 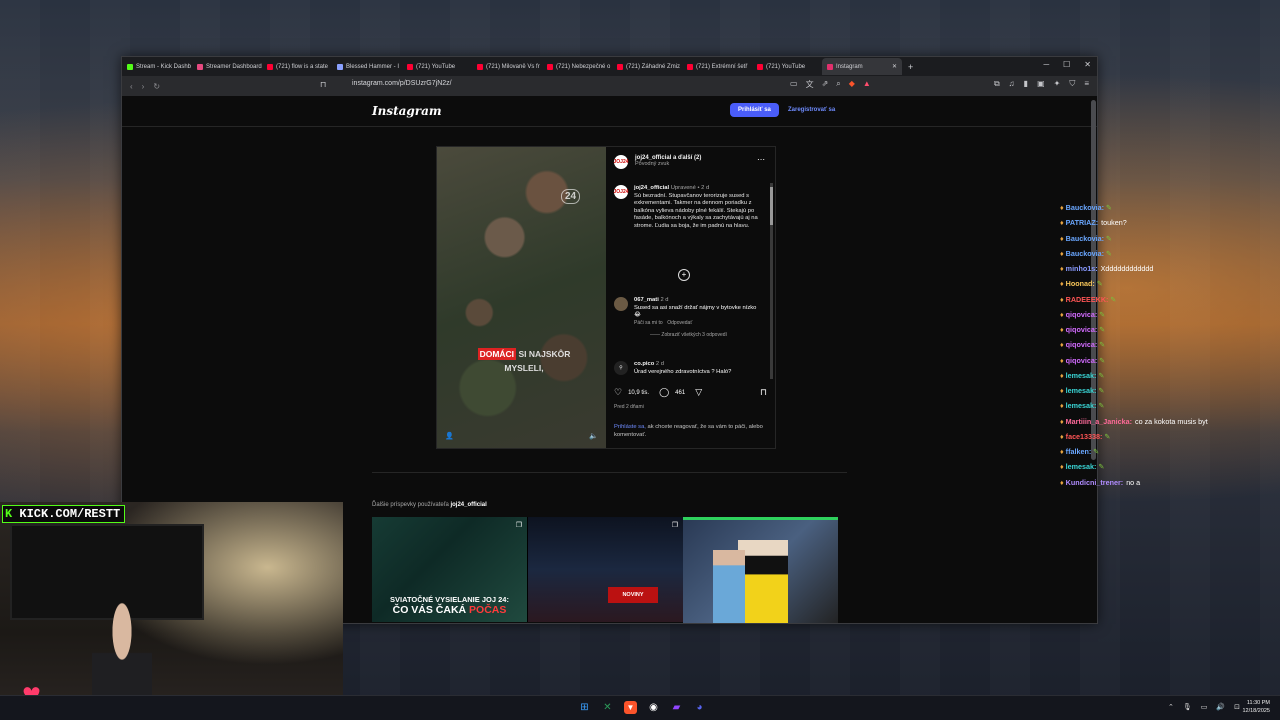 I want to click on browser-tab: (721) Záhadné Zmiz, so click(x=647, y=66).